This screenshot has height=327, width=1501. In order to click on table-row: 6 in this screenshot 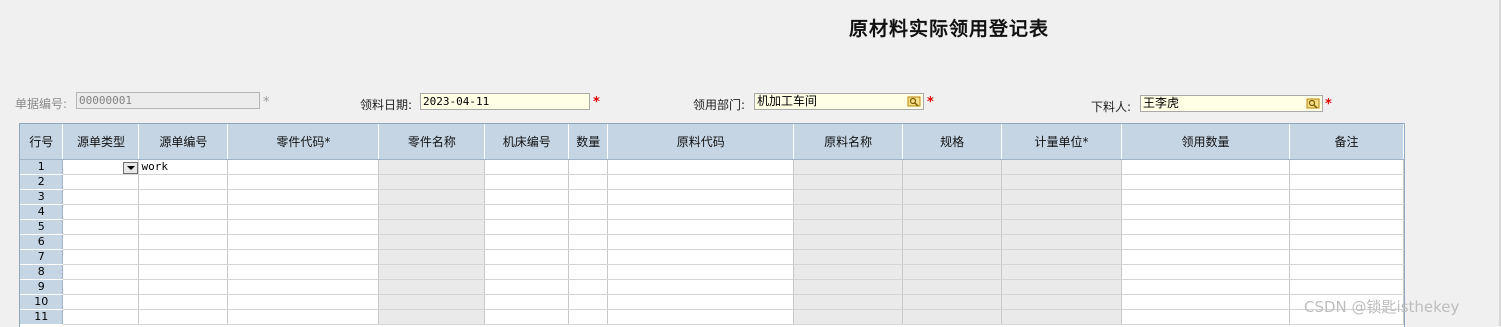, I will do `click(712, 242)`.